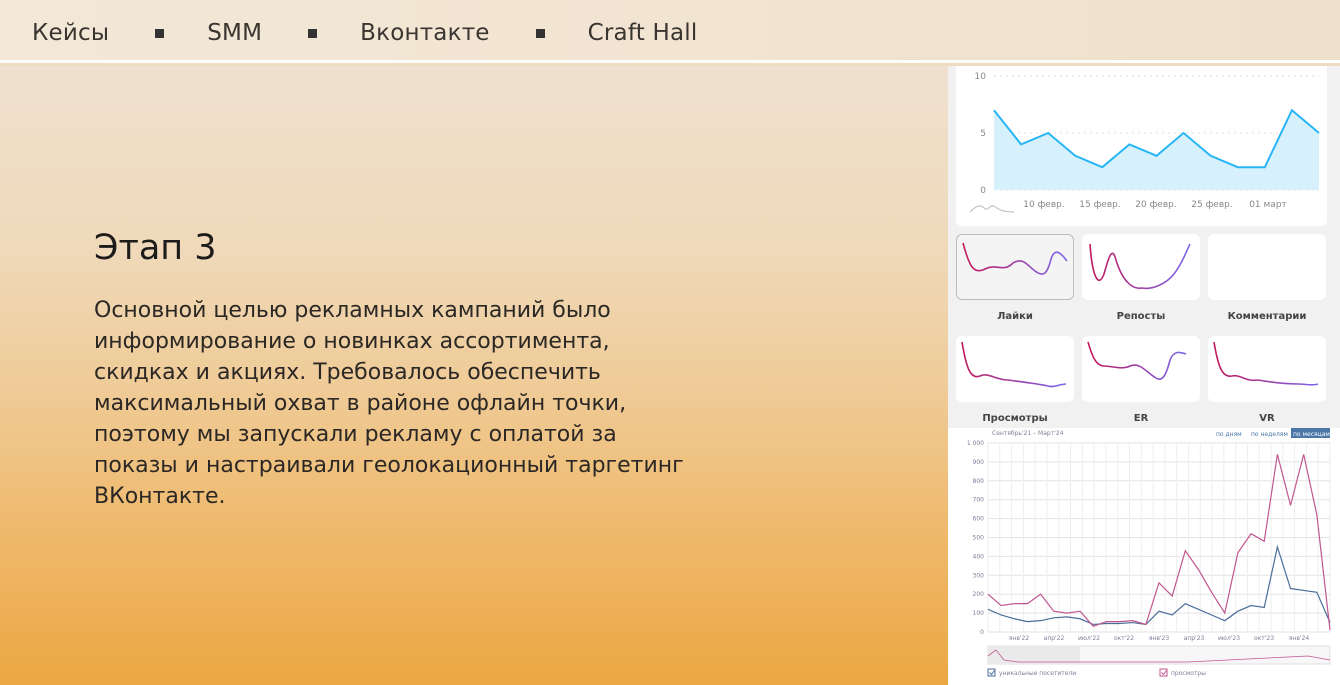 The image size is (1340, 685). What do you see at coordinates (979, 462) in the screenshot?
I see `y-tick-label: 900` at bounding box center [979, 462].